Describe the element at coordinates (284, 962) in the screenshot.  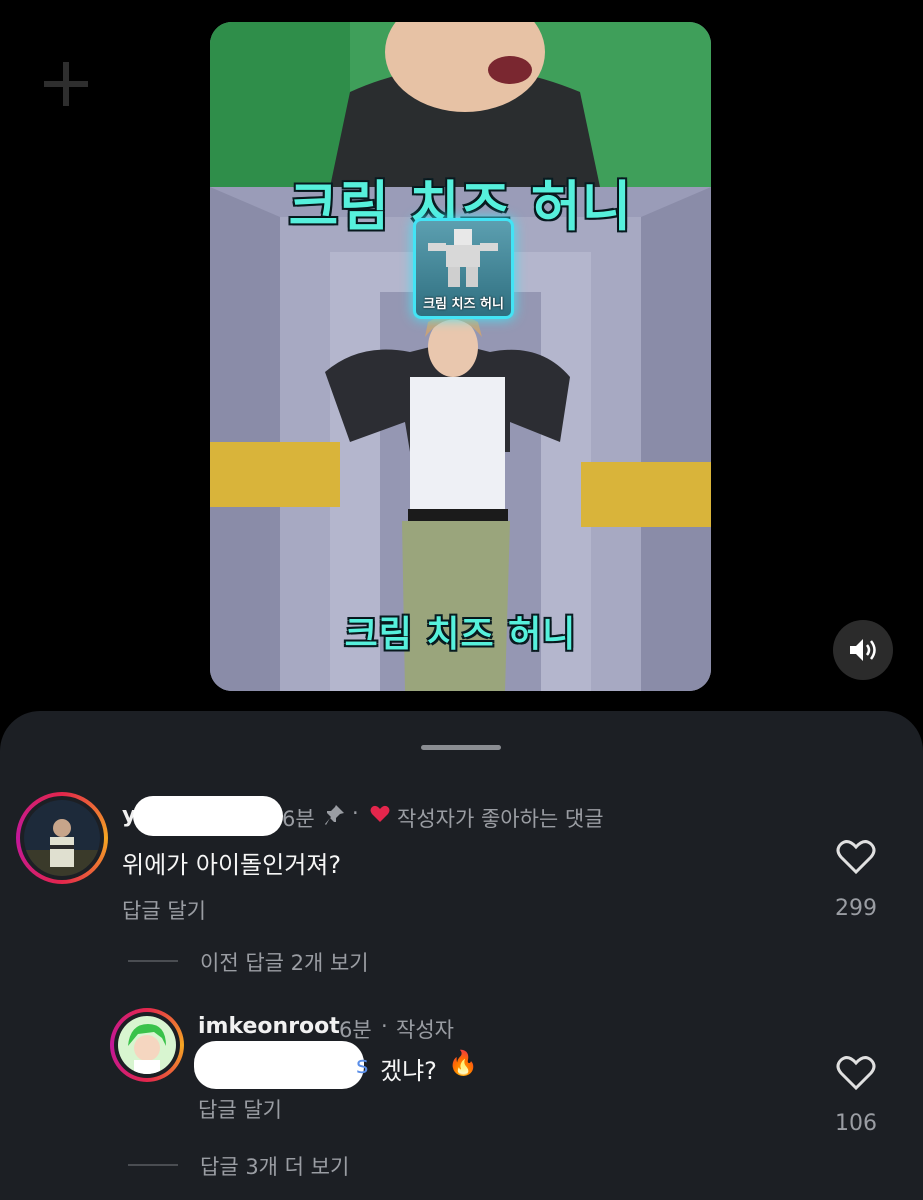
I see `view-previous-replies: 이전 답글 2개 보기` at that location.